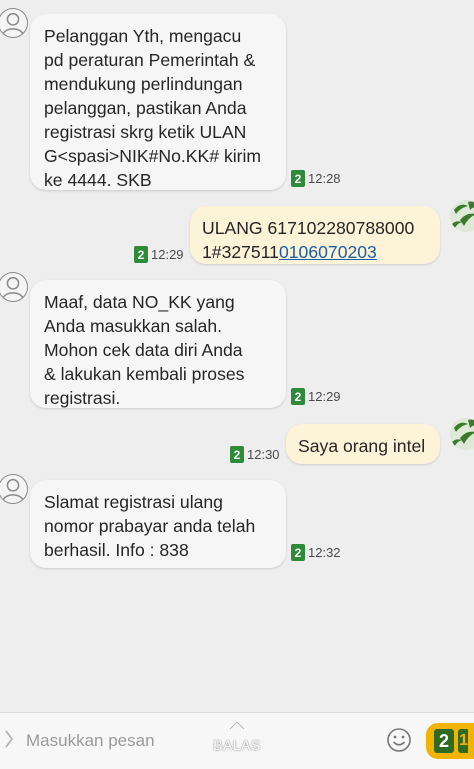 The width and height of the screenshot is (474, 769). I want to click on attach-icon, so click(9, 742).